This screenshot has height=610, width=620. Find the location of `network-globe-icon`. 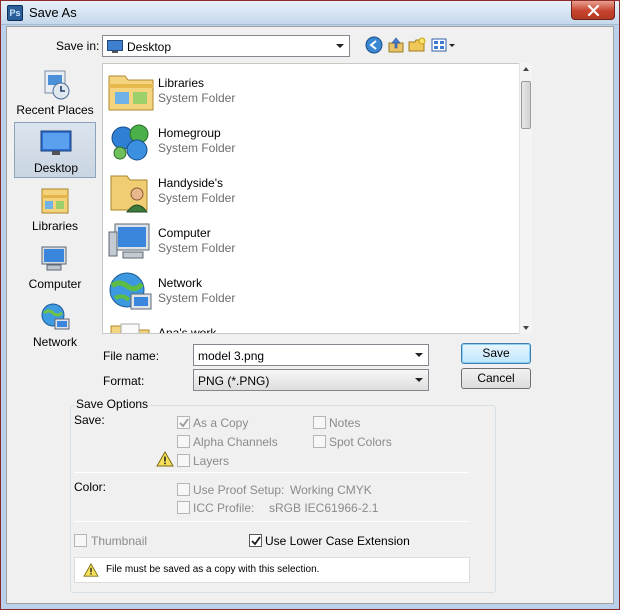

network-globe-icon is located at coordinates (130, 291).